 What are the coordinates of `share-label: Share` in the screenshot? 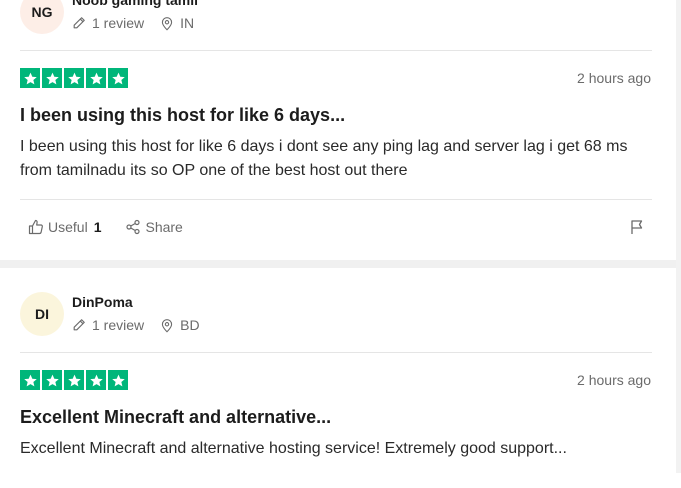 It's located at (164, 227).